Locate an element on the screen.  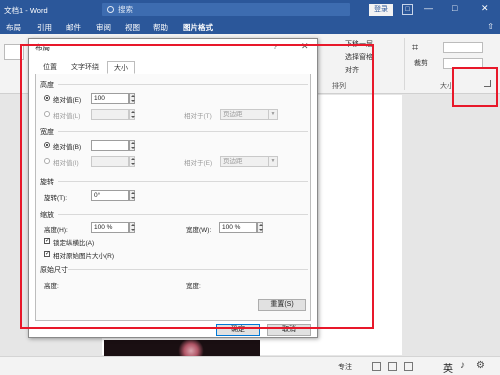
web-layout-icon is located at coordinates (408, 366).